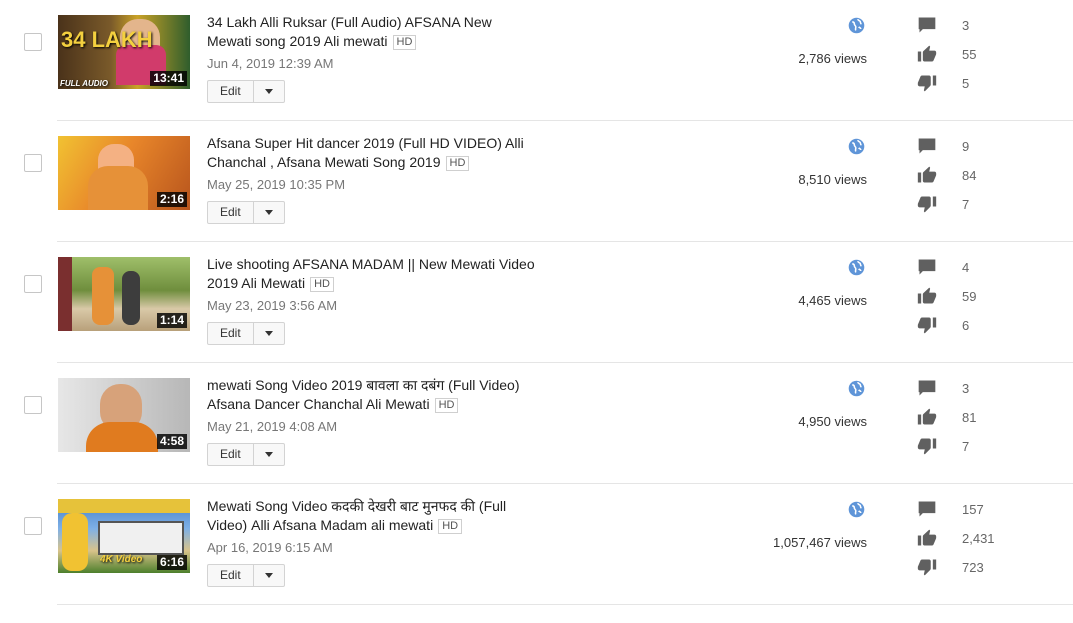  I want to click on video-thumbnail: 4K Video 6:16, so click(124, 536).